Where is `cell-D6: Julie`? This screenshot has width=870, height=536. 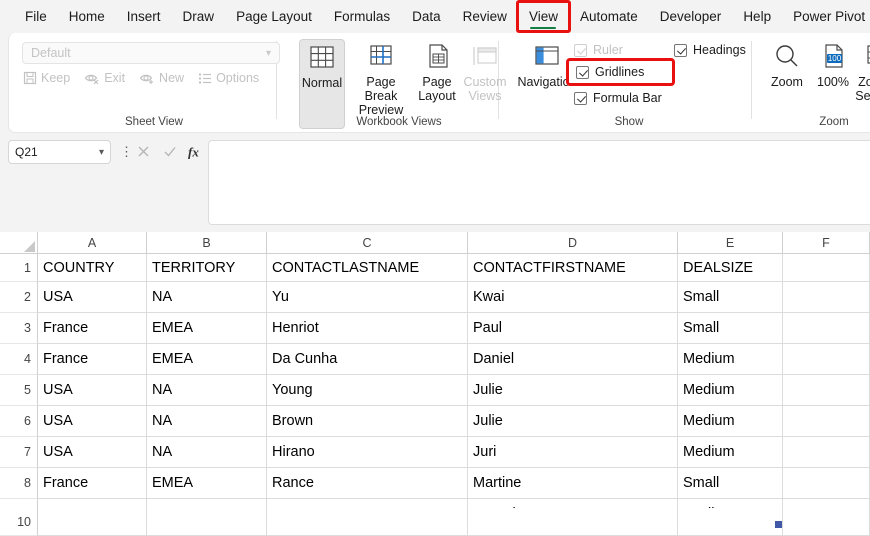 cell-D6: Julie is located at coordinates (573, 421).